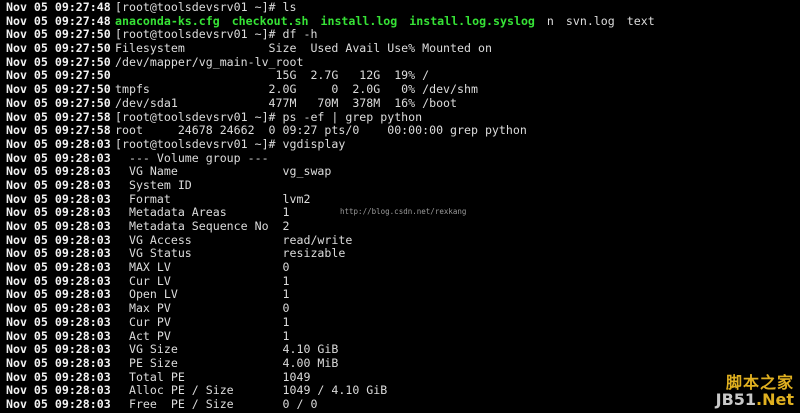 The width and height of the screenshot is (800, 413). Describe the element at coordinates (400, 185) in the screenshot. I see `terminal-line: Nov 05 09:28:03 System ID` at that location.